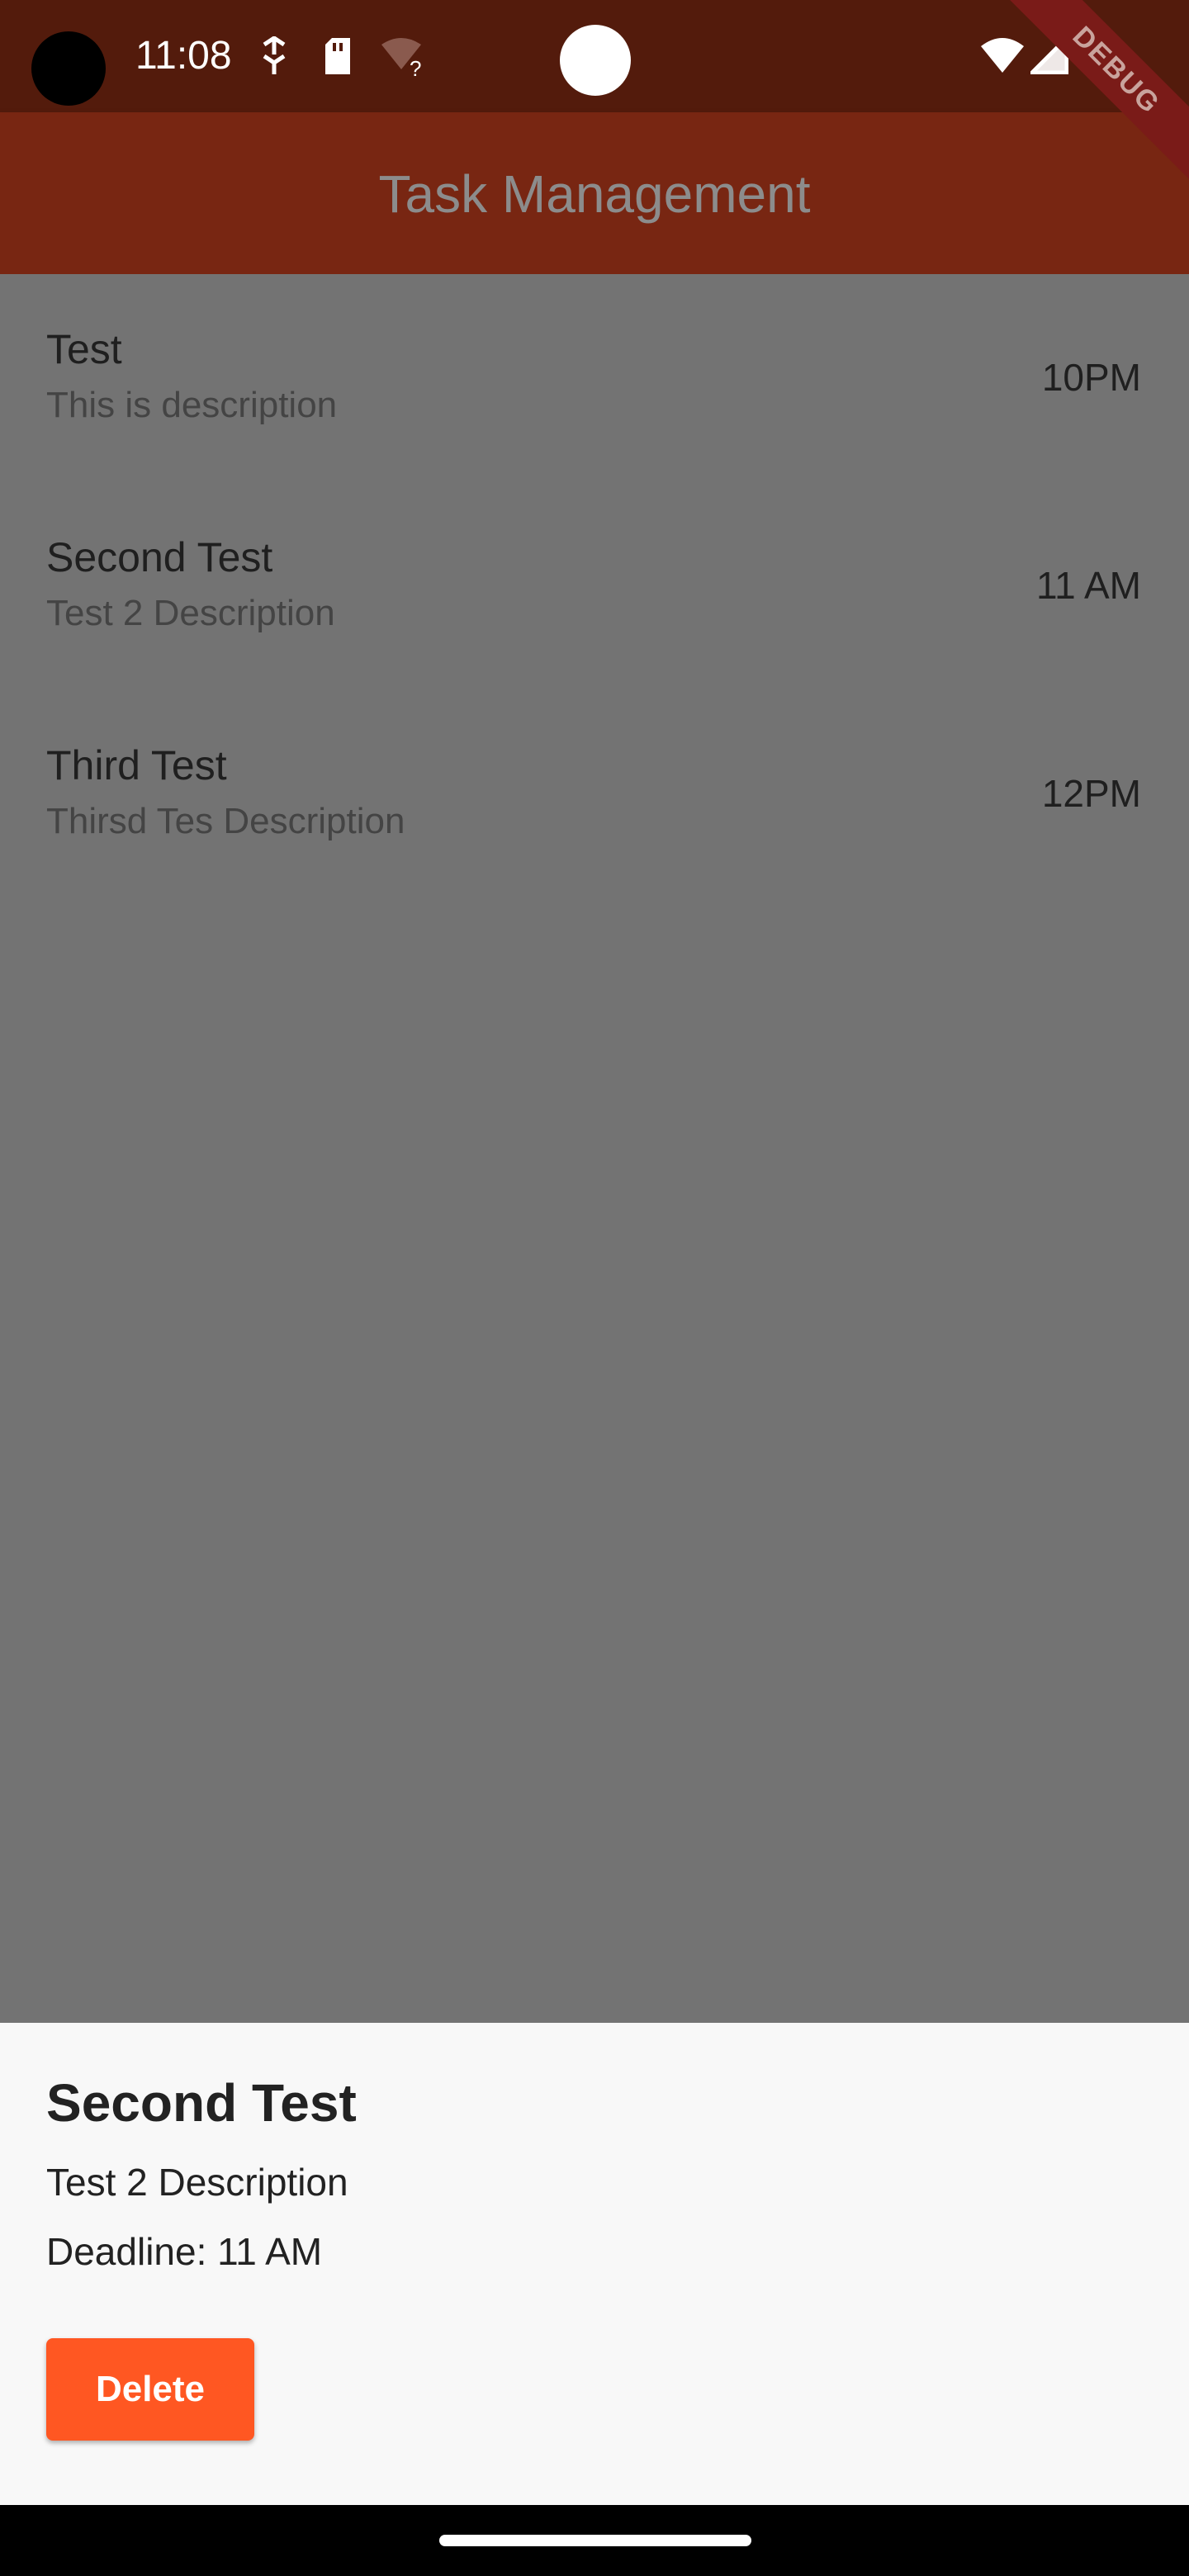 The image size is (1189, 2576). Describe the element at coordinates (594, 794) in the screenshot. I see `task-list-item: Third Test Thirsd Tes Description 12PM` at that location.